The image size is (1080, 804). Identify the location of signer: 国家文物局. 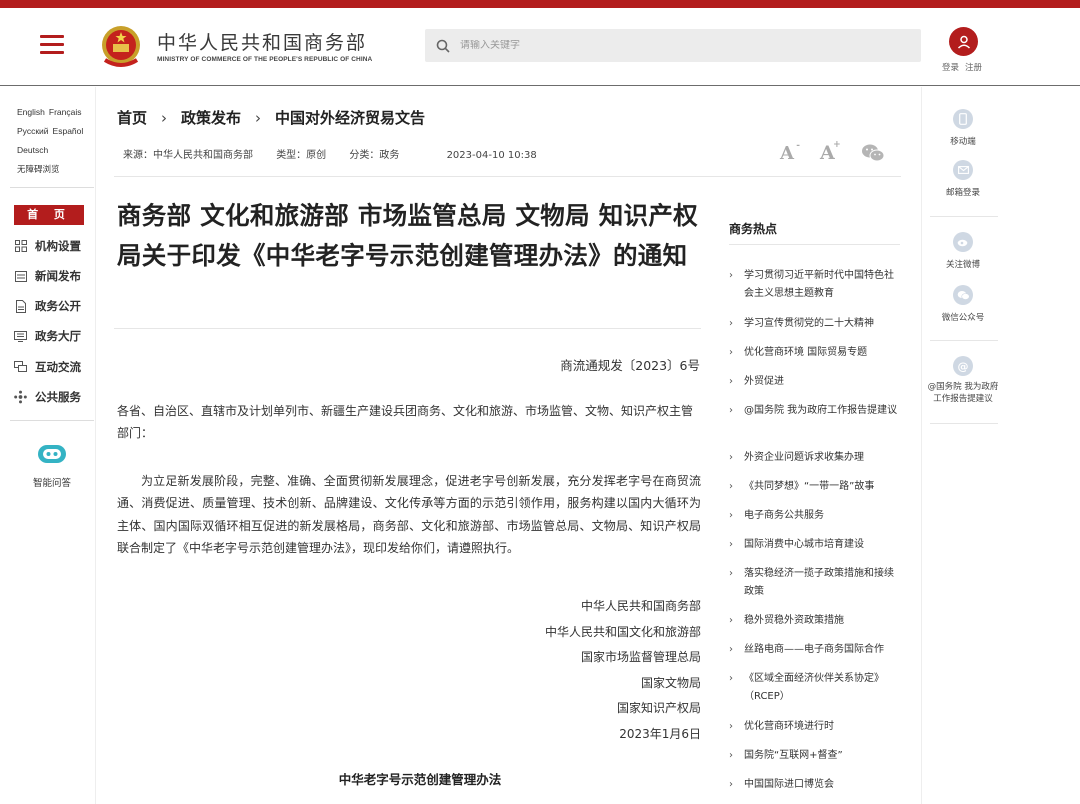
(670, 682).